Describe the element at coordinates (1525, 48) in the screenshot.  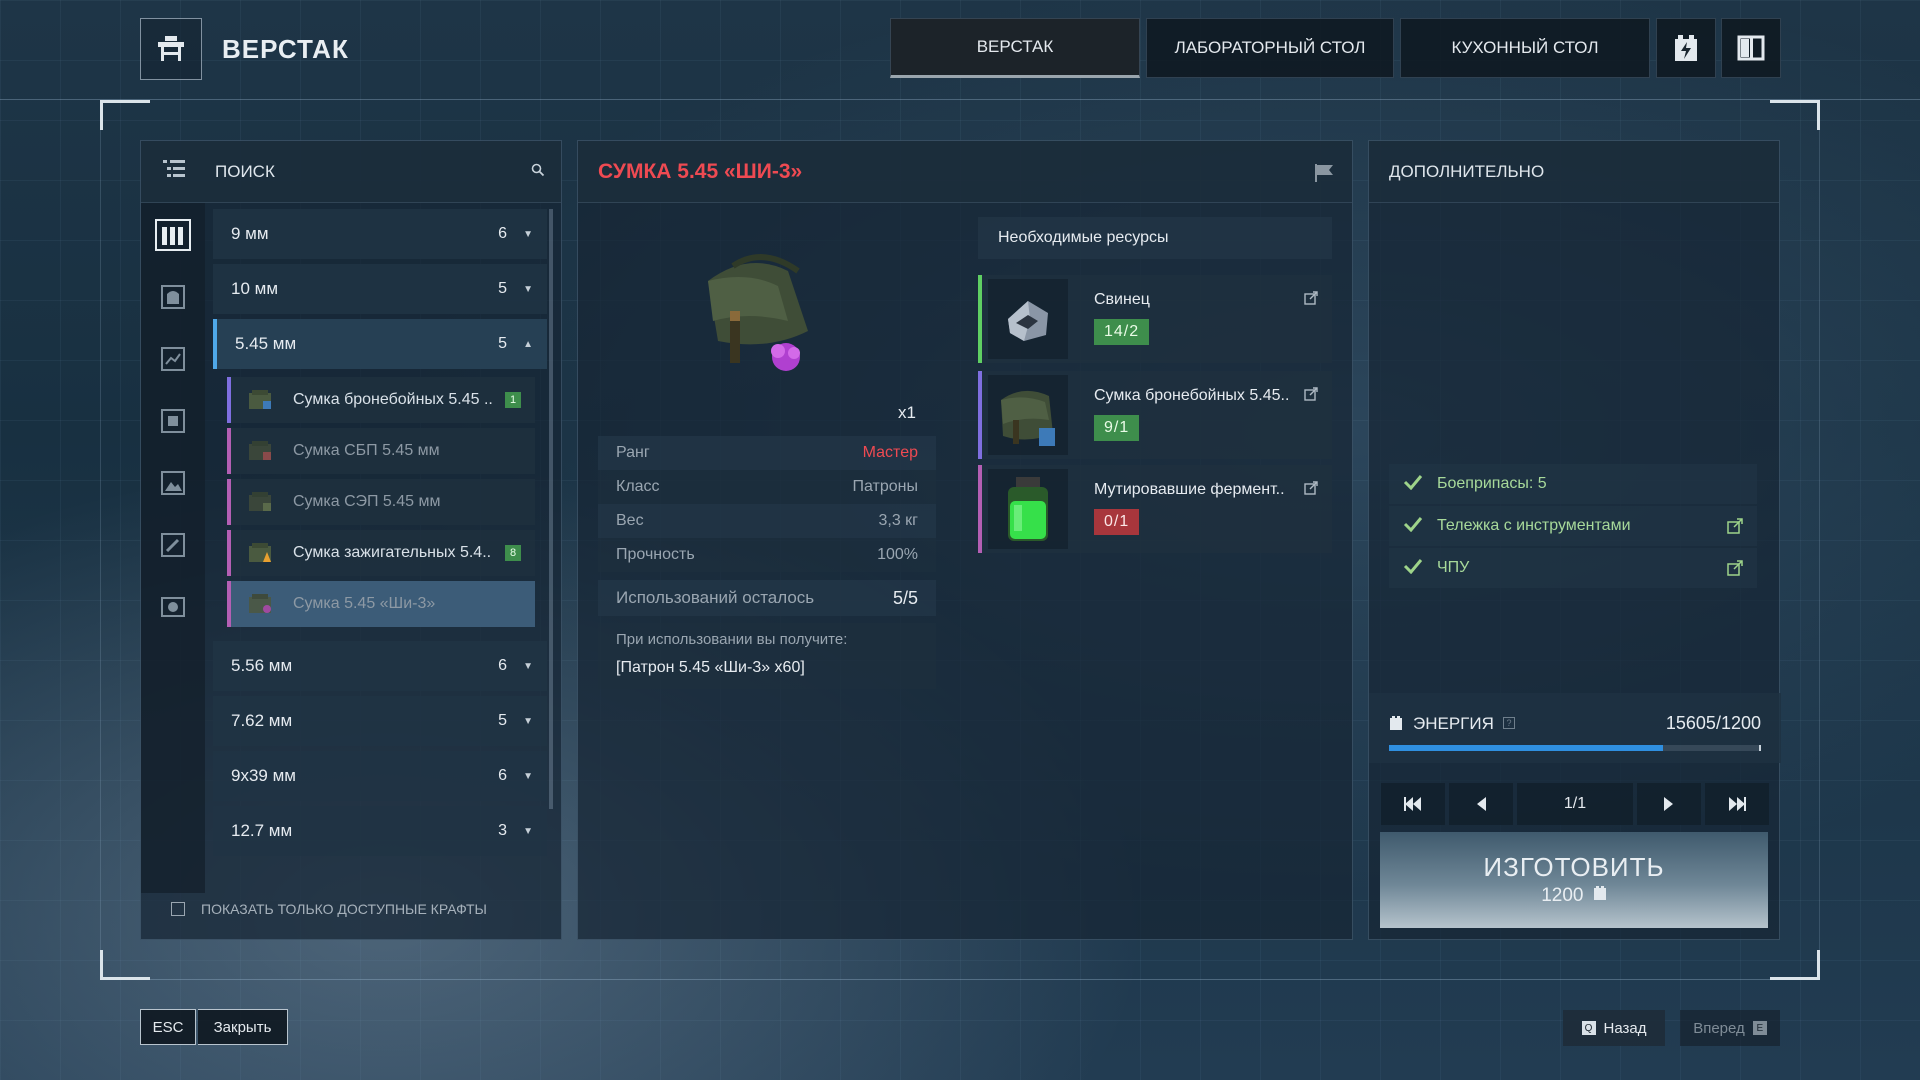
I see `tab-kitchen-table: КУХОННЫЙ СТОЛ` at that location.